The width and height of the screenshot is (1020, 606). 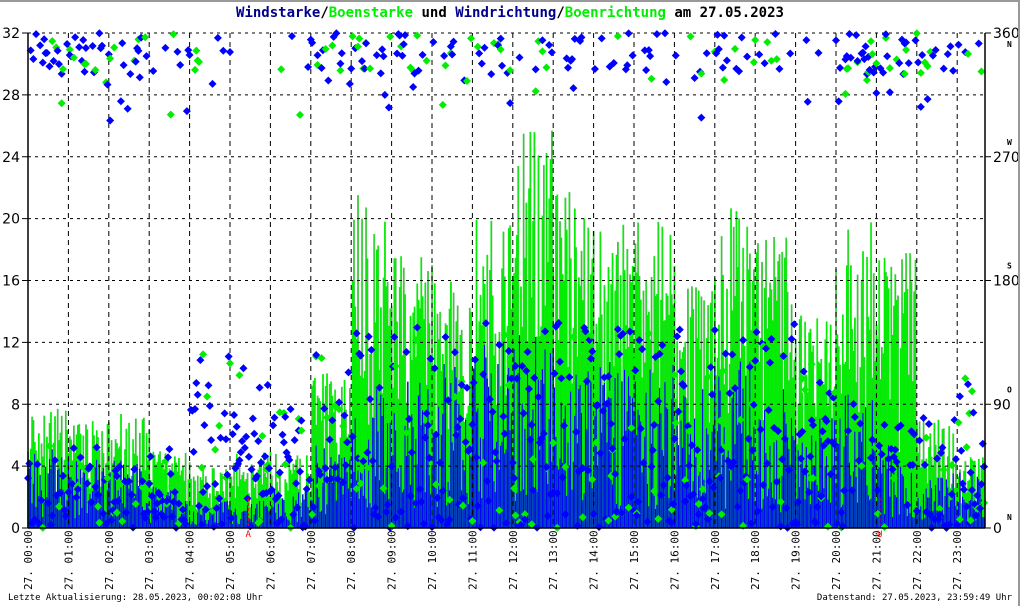 I want to click on compass-label: S, so click(x=1009, y=266).